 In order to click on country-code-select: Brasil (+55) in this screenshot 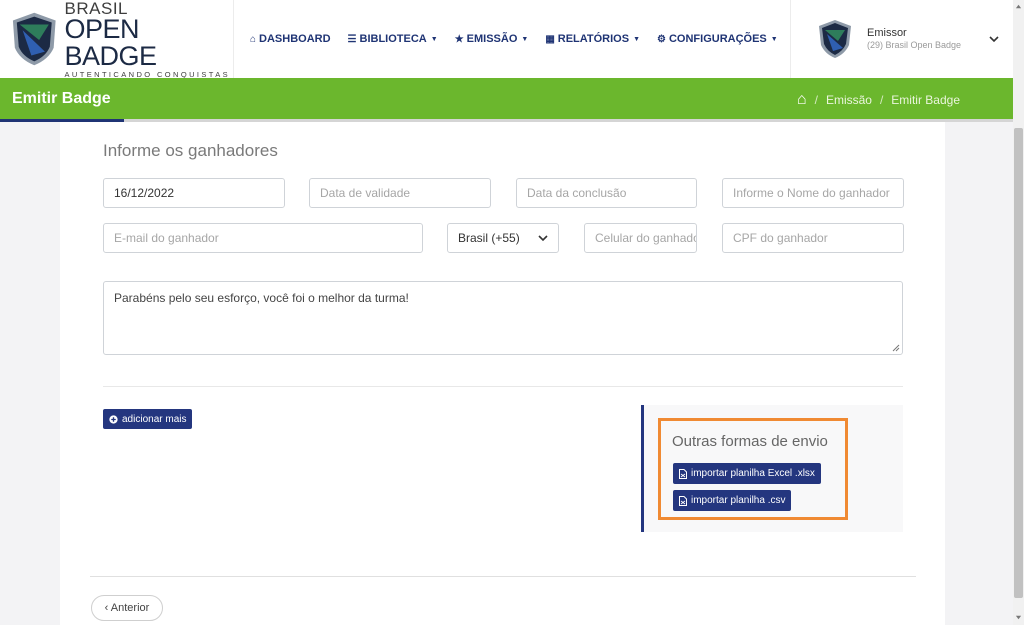, I will do `click(503, 238)`.